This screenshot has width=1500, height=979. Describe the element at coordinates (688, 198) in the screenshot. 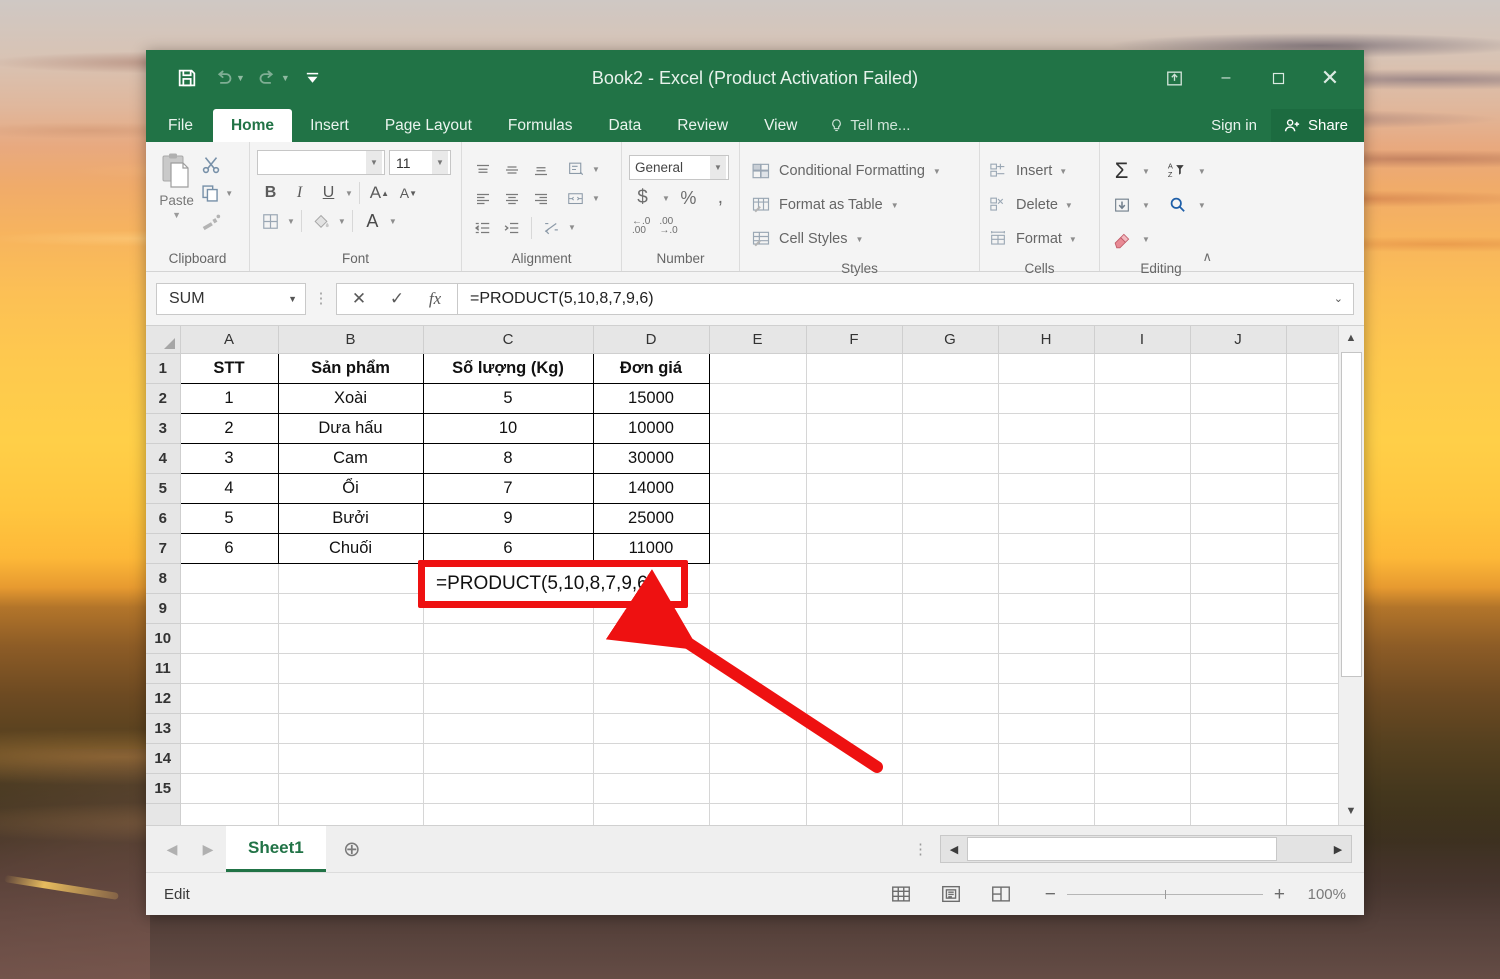

I see `percent-style-button: %` at that location.